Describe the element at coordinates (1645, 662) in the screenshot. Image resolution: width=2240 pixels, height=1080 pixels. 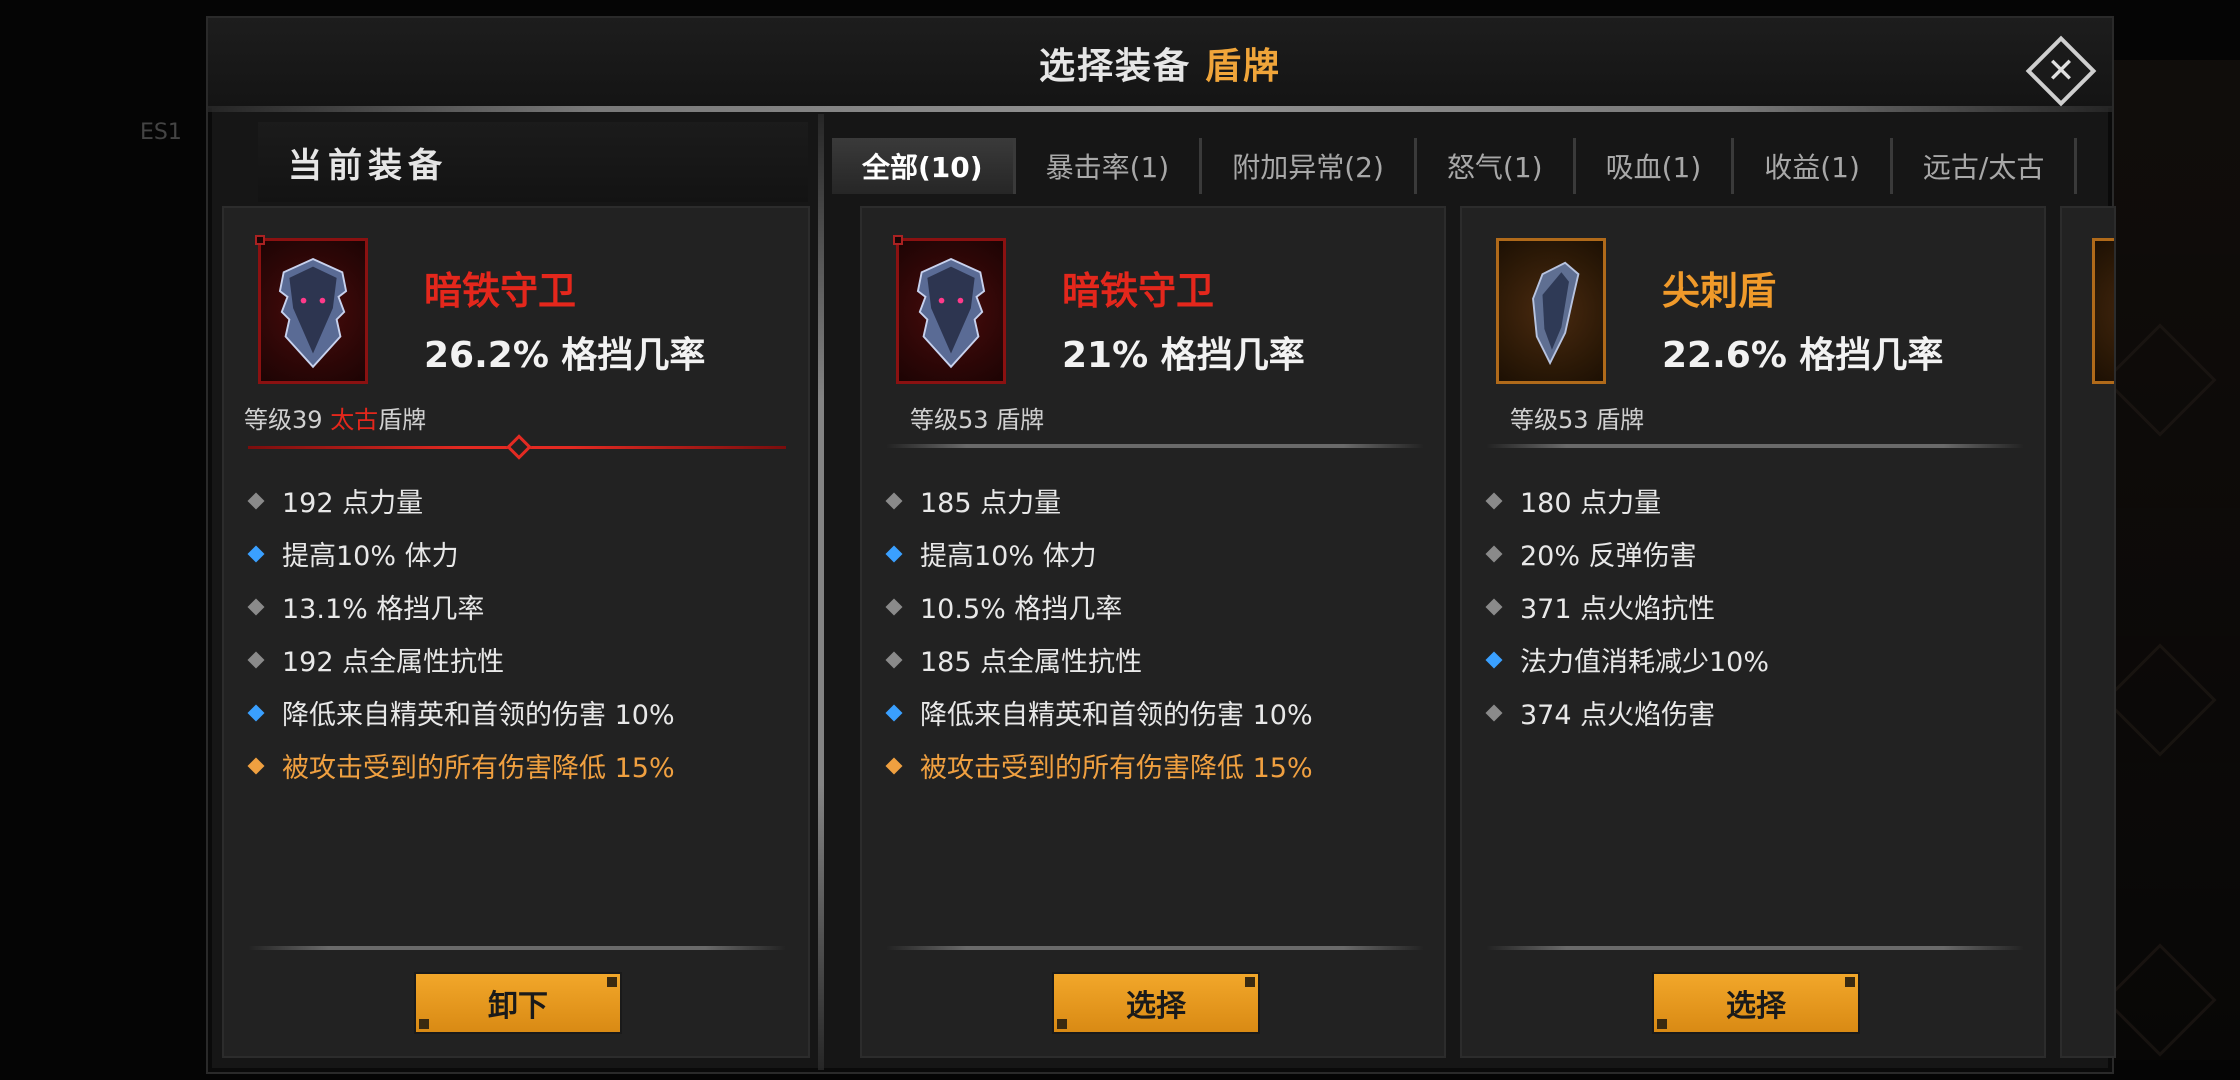
I see `attribute-text: 法力值消耗减少10%` at that location.